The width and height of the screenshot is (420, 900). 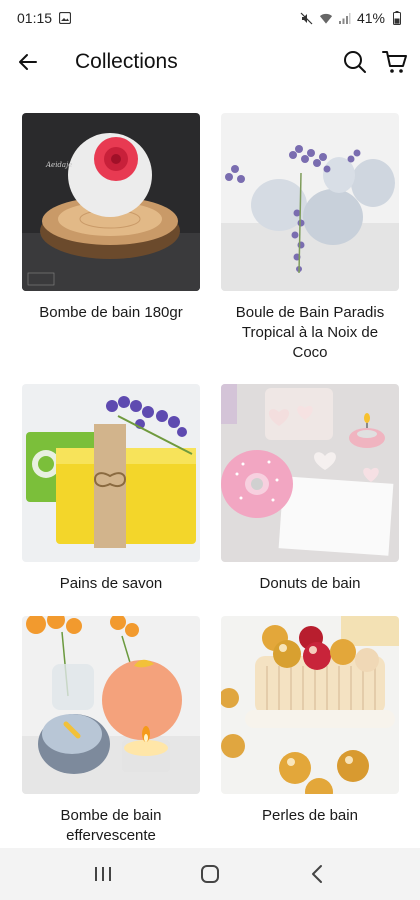 I want to click on cart-icon, so click(x=394, y=62).